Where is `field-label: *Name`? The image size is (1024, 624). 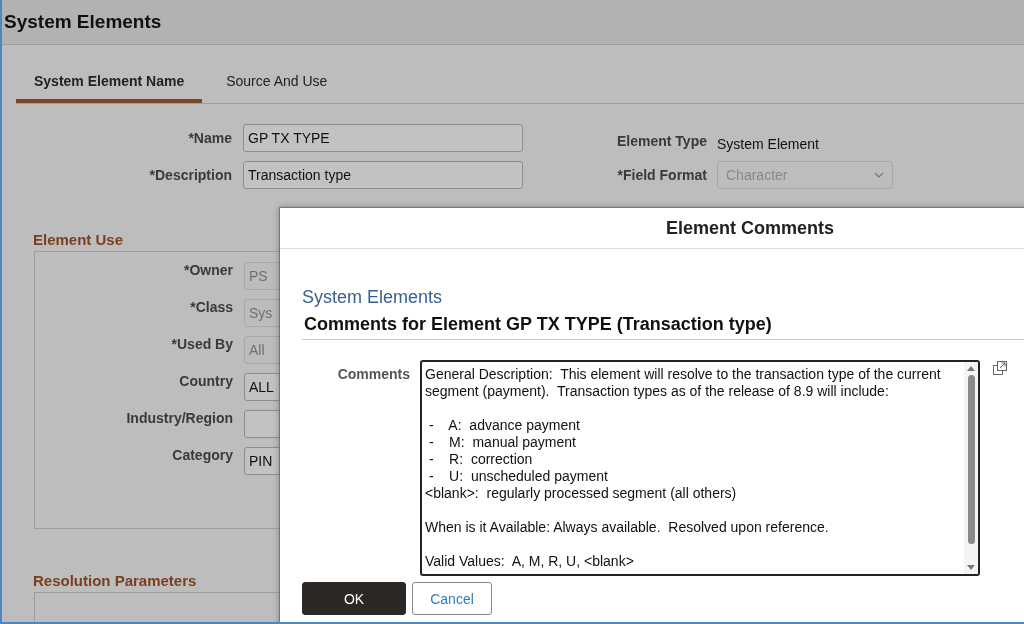 field-label: *Name is located at coordinates (209, 138).